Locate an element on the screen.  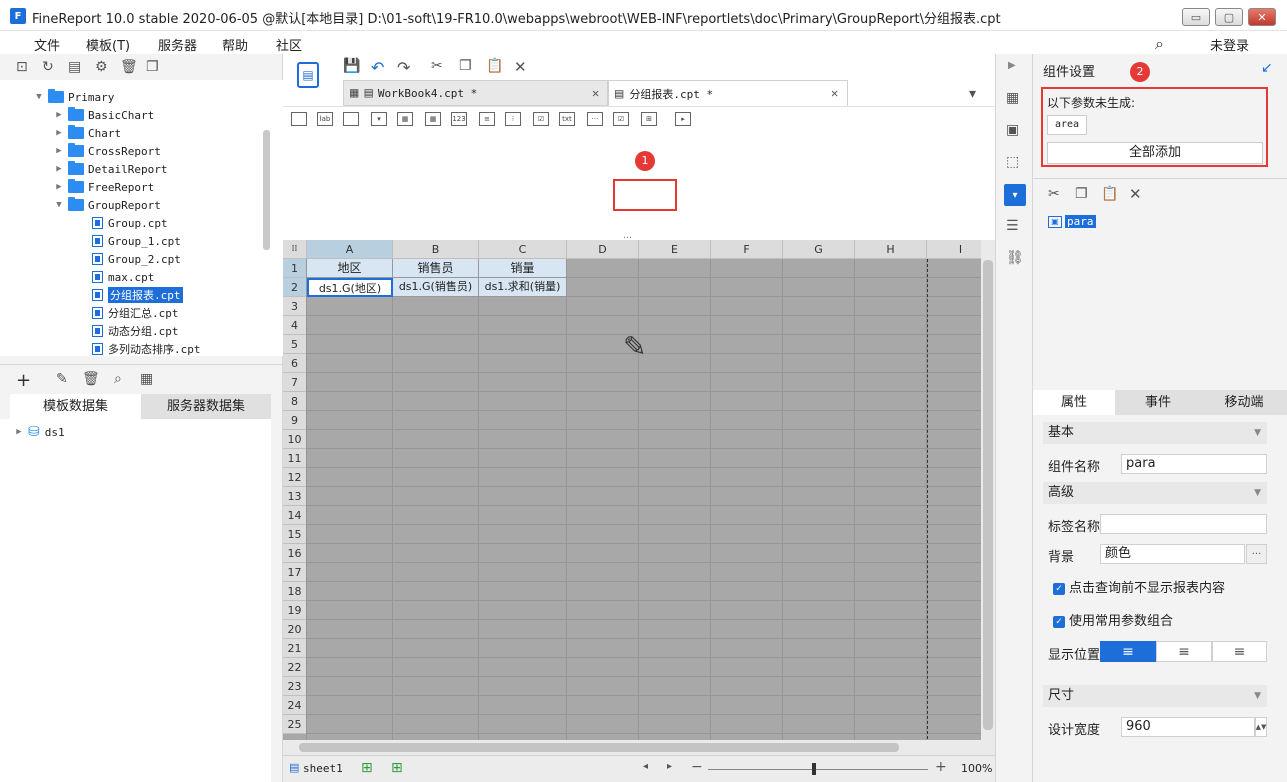
row-header: 17 is located at coordinates (295, 572).